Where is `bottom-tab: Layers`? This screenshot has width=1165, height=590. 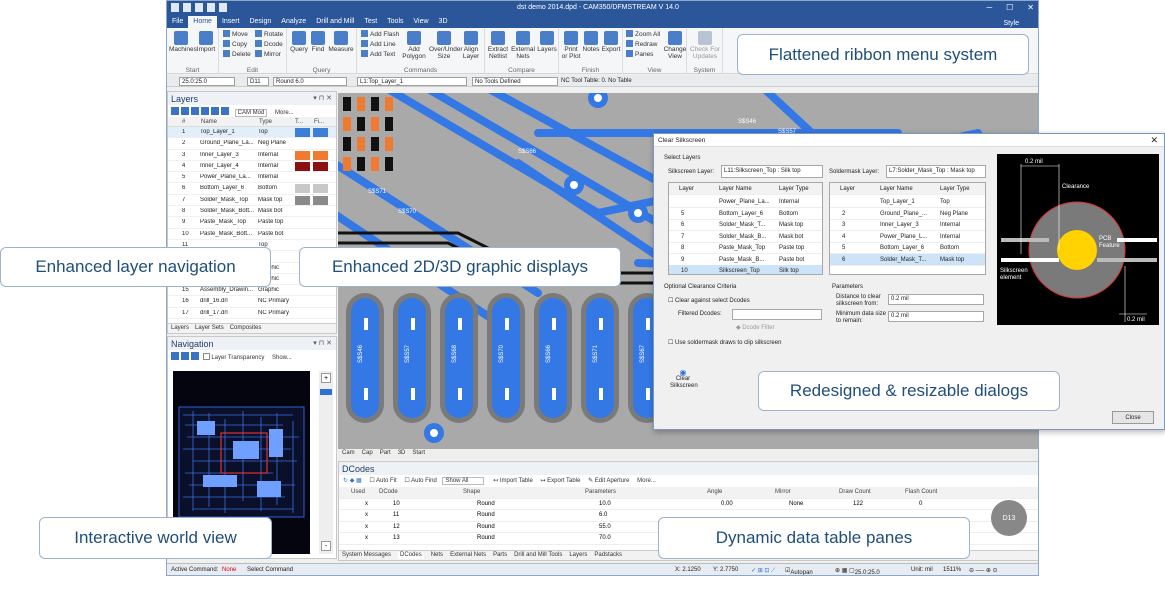
bottom-tab: Layers is located at coordinates (578, 555).